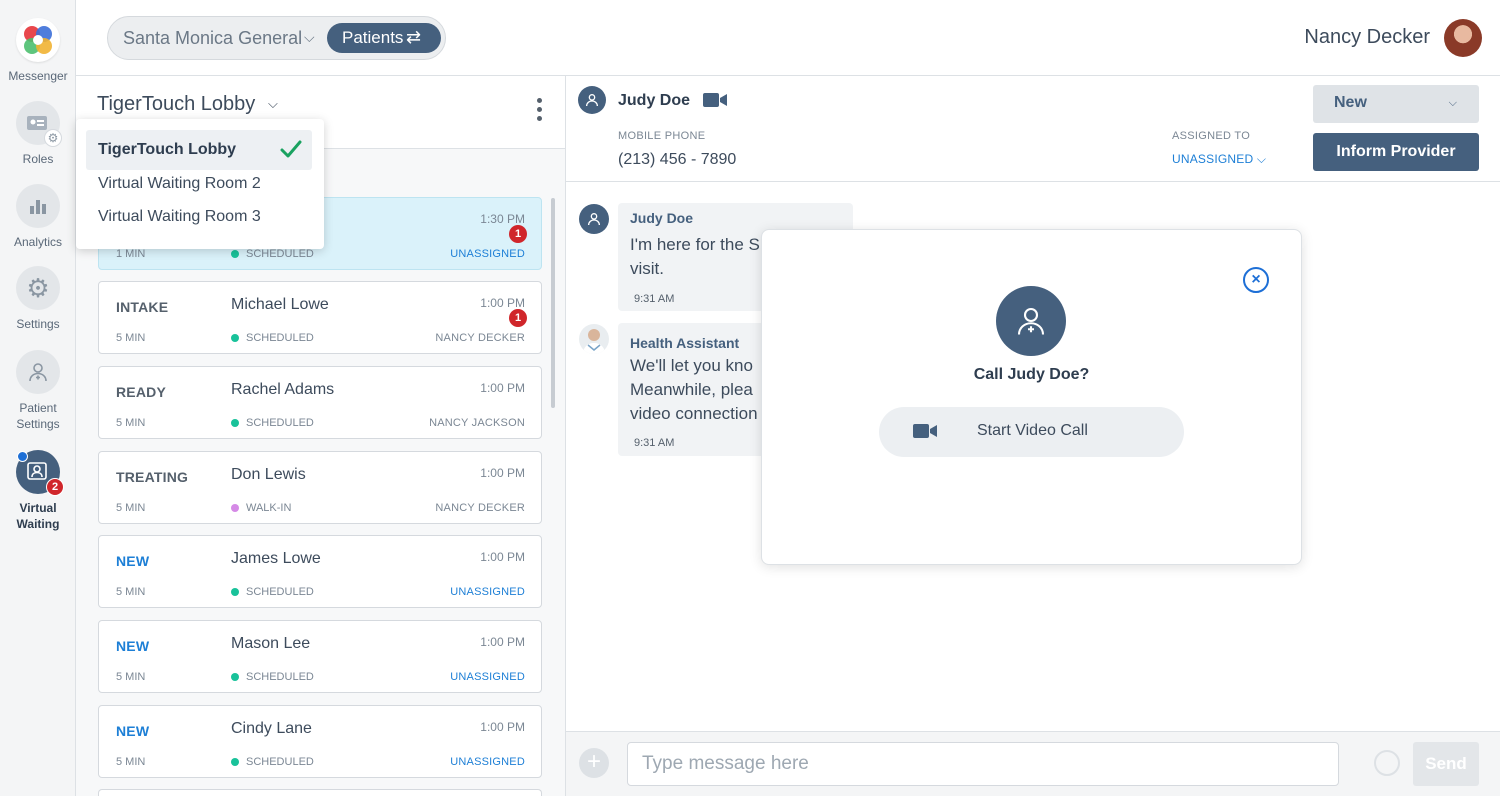 This screenshot has width=1500, height=796. What do you see at coordinates (1213, 159) in the screenshot?
I see `assignee-value: UNASSIGNED` at bounding box center [1213, 159].